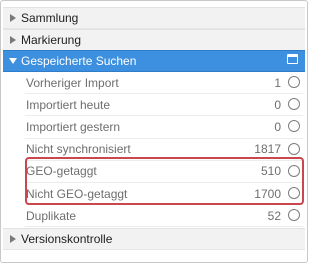  What do you see at coordinates (267, 193) in the screenshot?
I see `item-count: 1700` at bounding box center [267, 193].